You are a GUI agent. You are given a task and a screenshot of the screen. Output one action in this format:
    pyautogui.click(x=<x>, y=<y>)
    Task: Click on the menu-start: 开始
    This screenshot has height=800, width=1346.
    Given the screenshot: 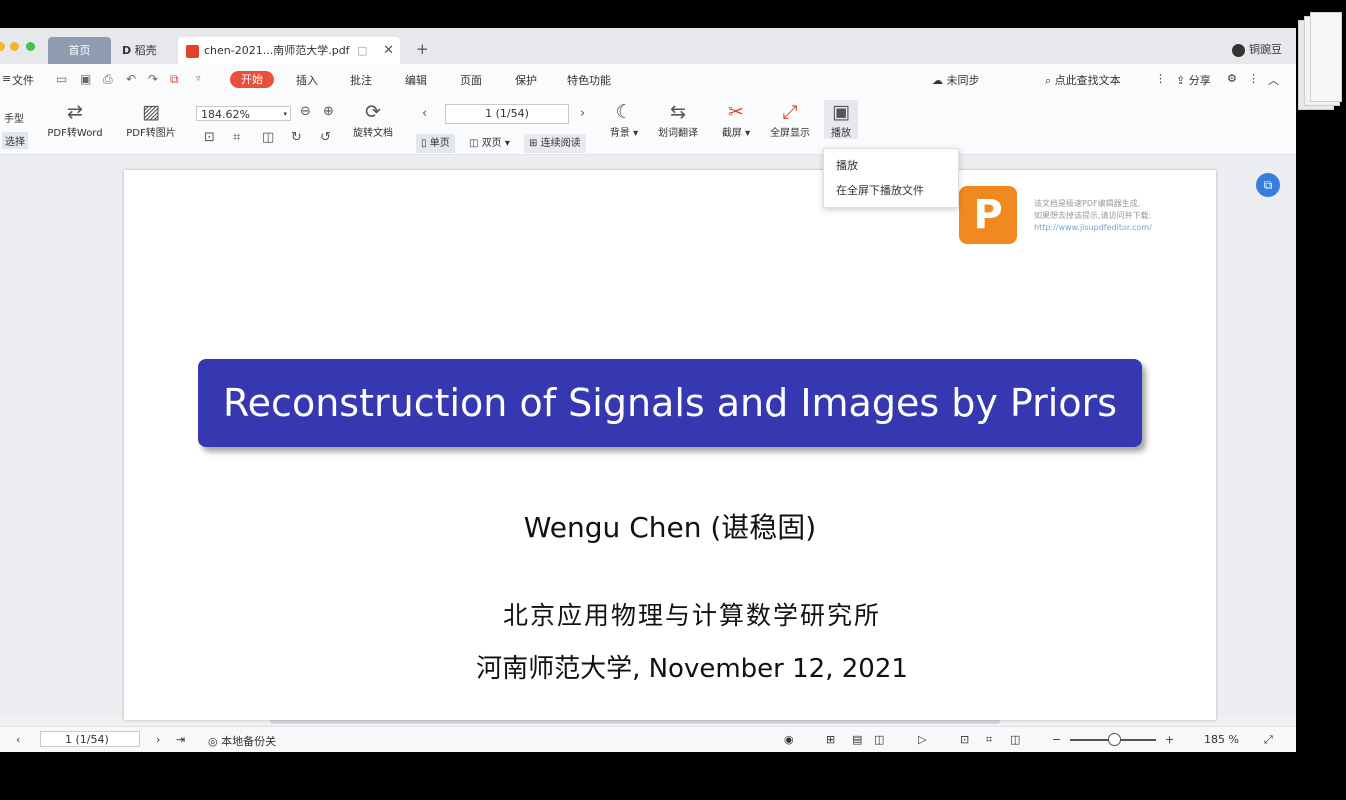 What is the action you would take?
    pyautogui.click(x=252, y=79)
    